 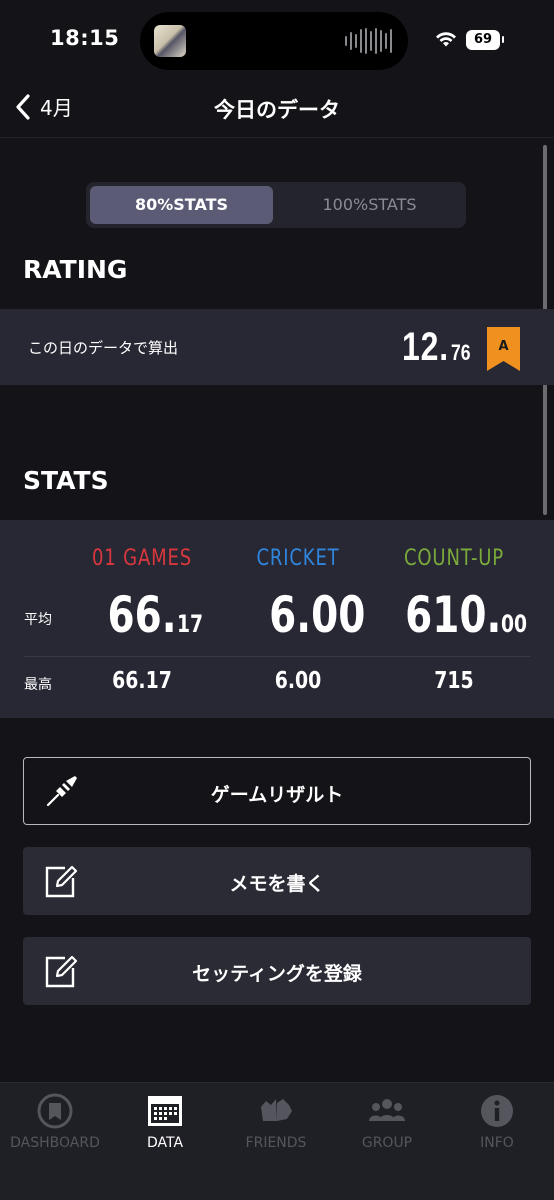 I want to click on tab-friends-label: FRIENDS, so click(x=276, y=1143).